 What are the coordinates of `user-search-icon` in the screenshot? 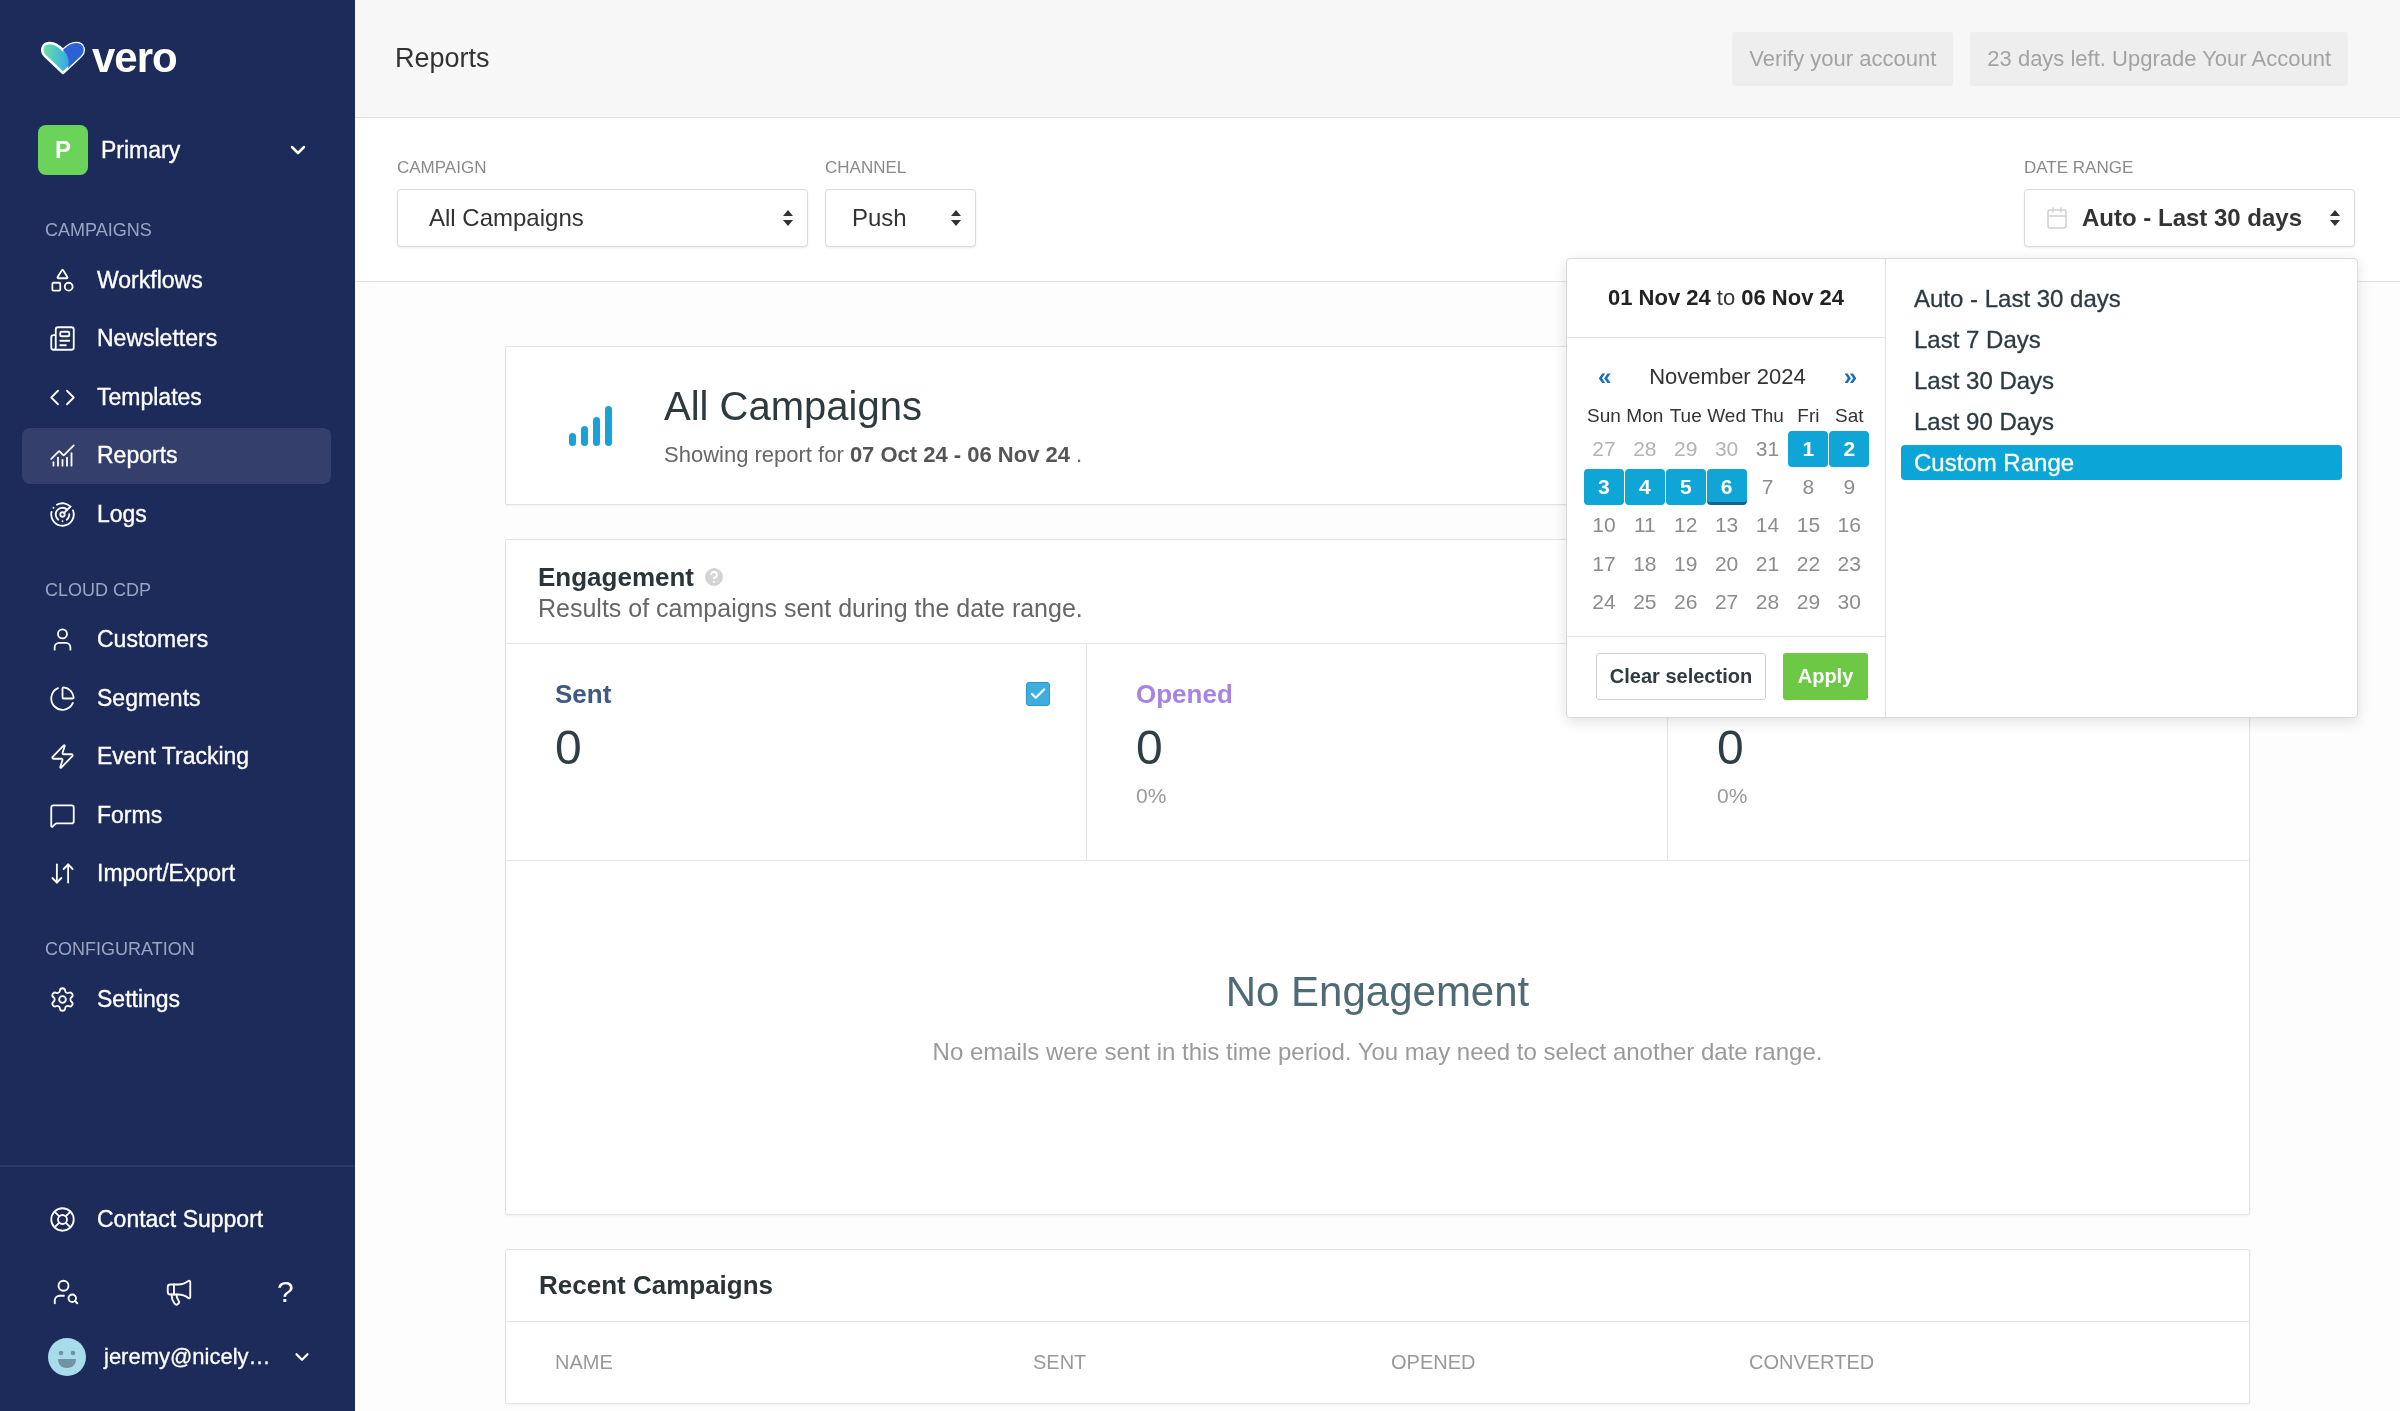 It's located at (66, 1292).